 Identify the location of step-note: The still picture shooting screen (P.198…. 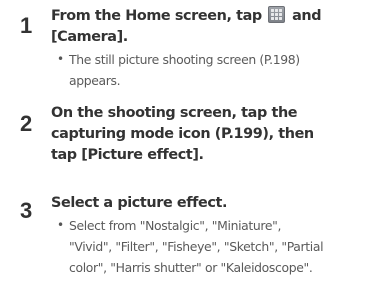
(184, 70).